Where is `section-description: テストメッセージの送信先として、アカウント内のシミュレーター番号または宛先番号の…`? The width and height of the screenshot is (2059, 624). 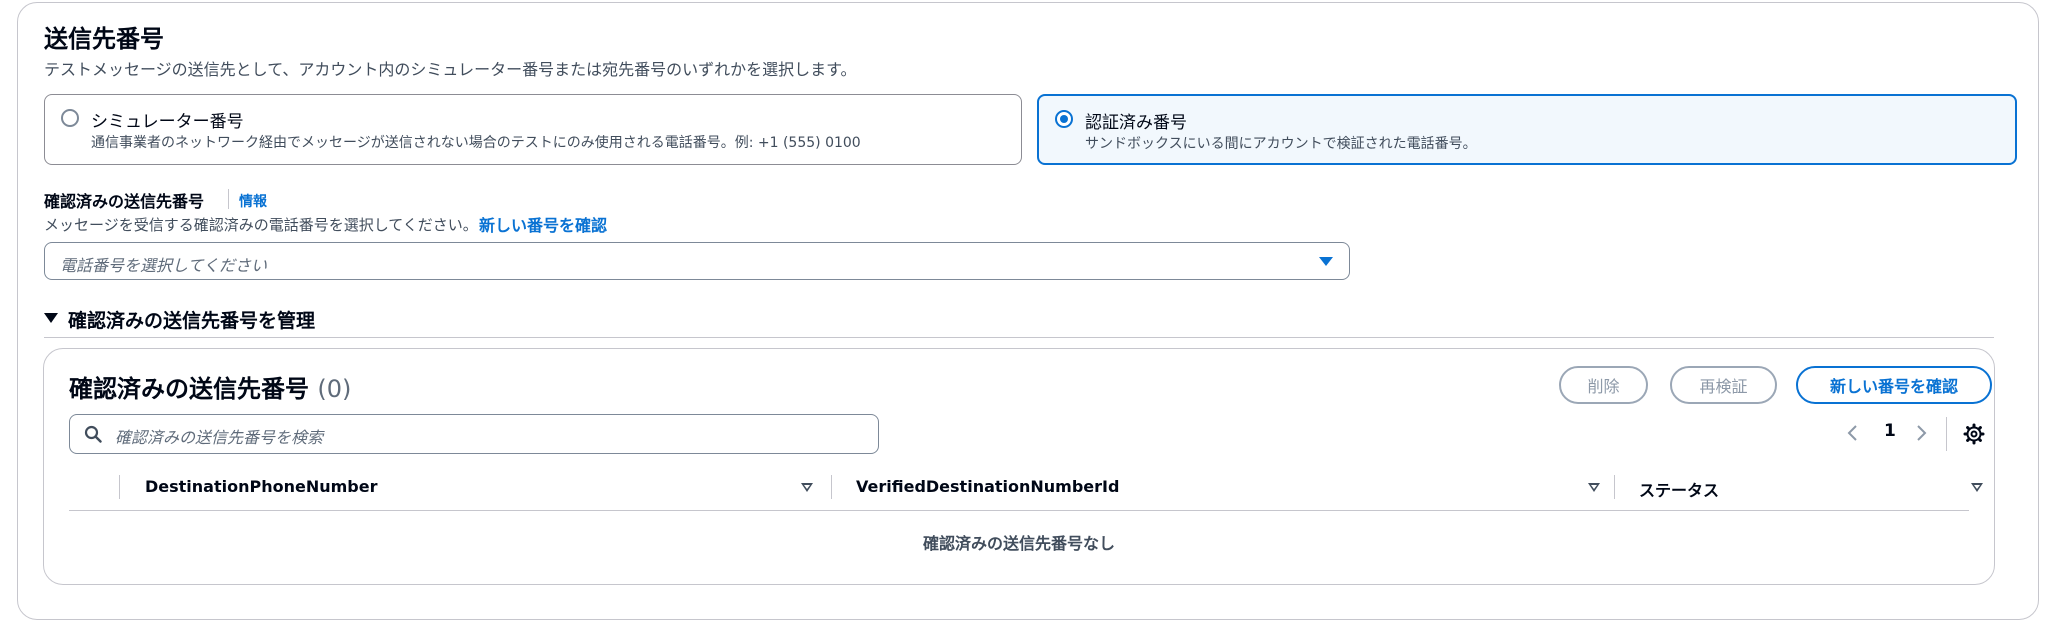
section-description: テストメッセージの送信先として、アカウント内のシミュレーター番号または宛先番号の… is located at coordinates (450, 69).